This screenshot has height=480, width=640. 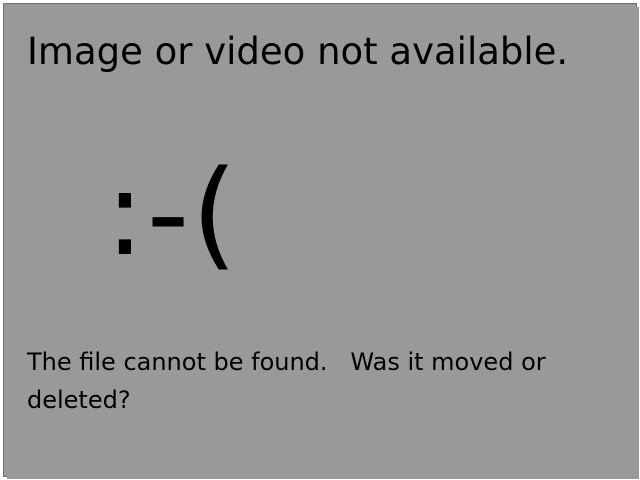 What do you see at coordinates (298, 51) in the screenshot?
I see `error-headline: Image or video not available.` at bounding box center [298, 51].